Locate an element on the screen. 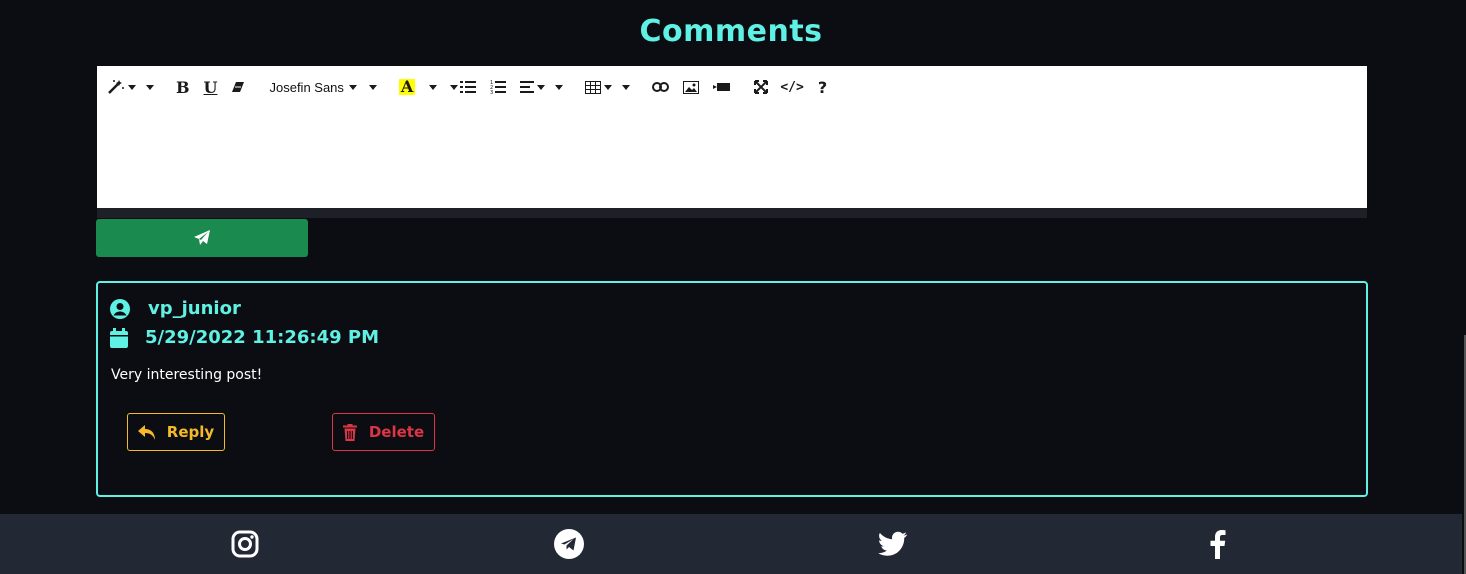 Image resolution: width=1466 pixels, height=574 pixels. table-dropdown is located at coordinates (608, 87).